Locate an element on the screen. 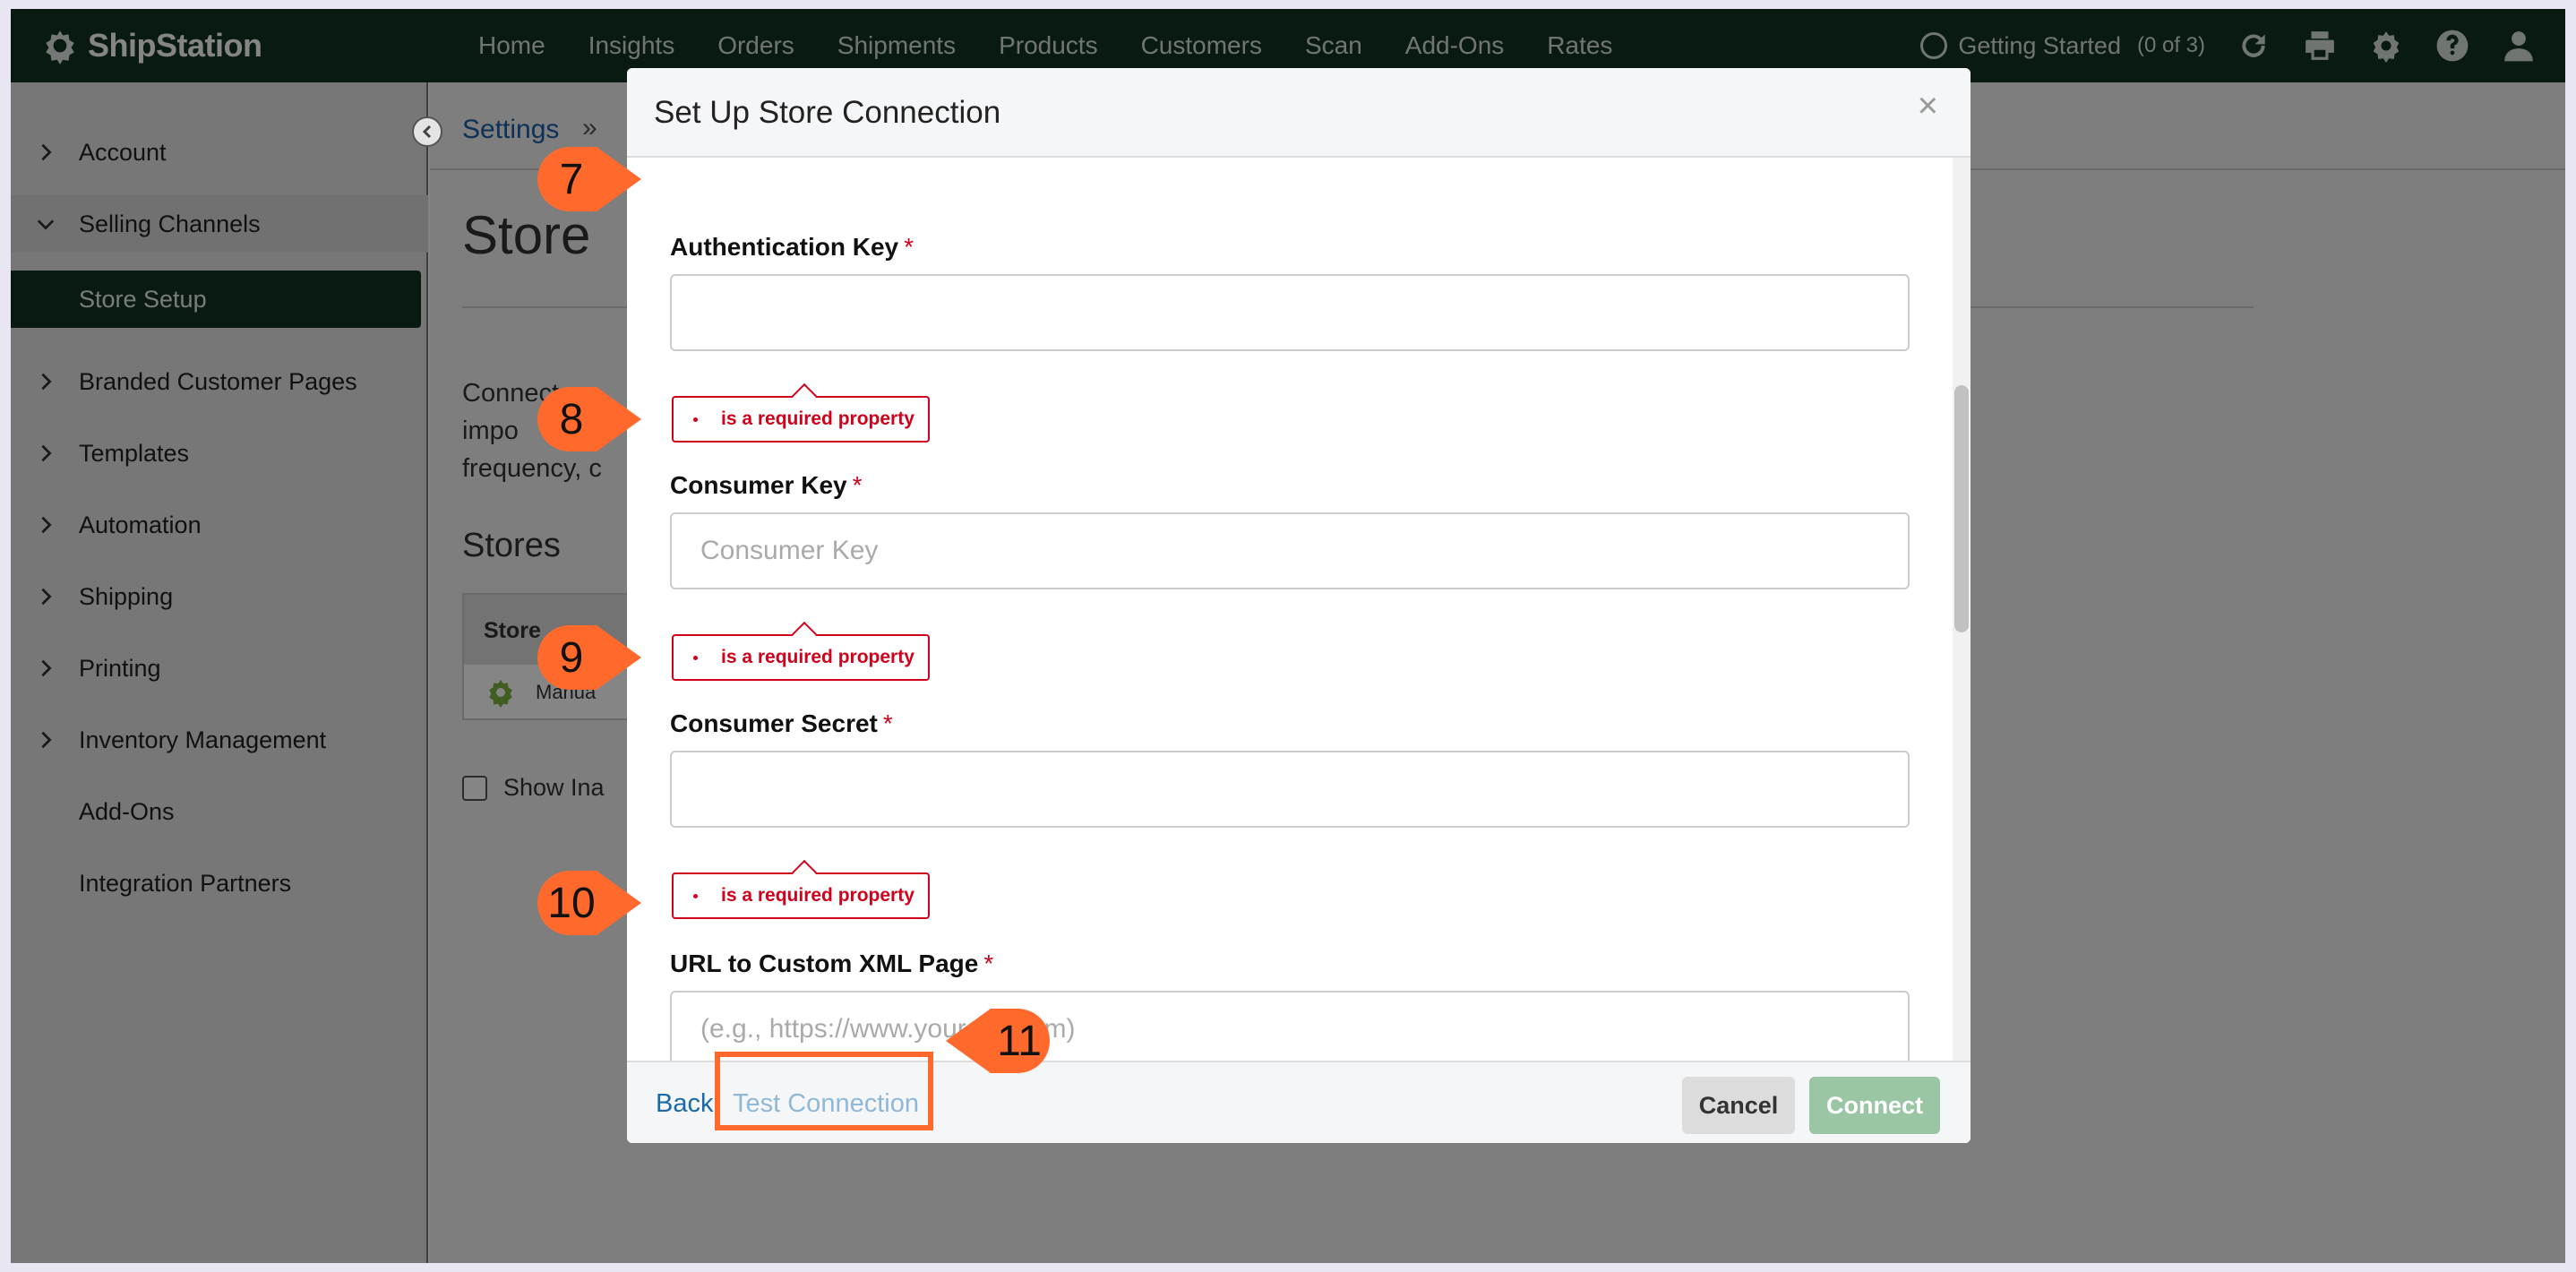  back-link: Back is located at coordinates (684, 1104).